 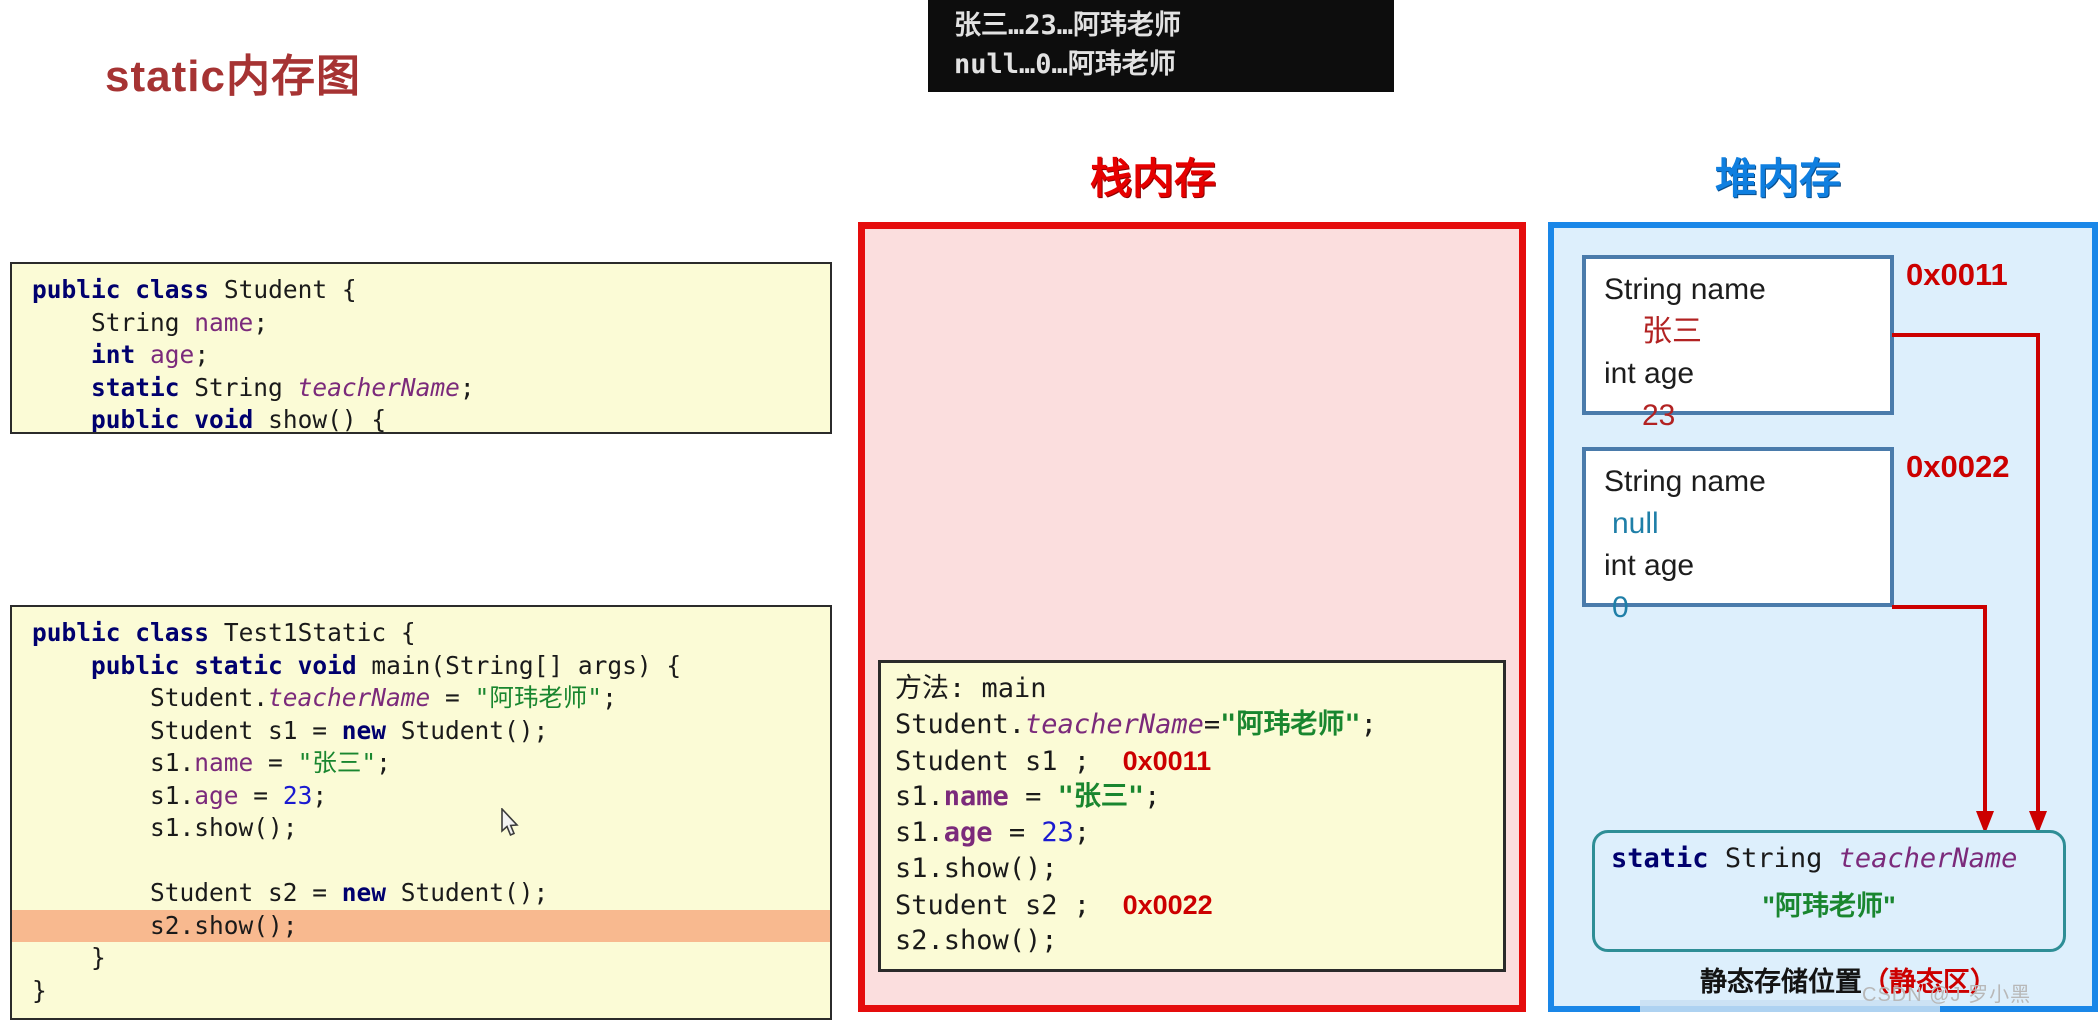 I want to click on code-line: public class Student {, so click(x=194, y=289).